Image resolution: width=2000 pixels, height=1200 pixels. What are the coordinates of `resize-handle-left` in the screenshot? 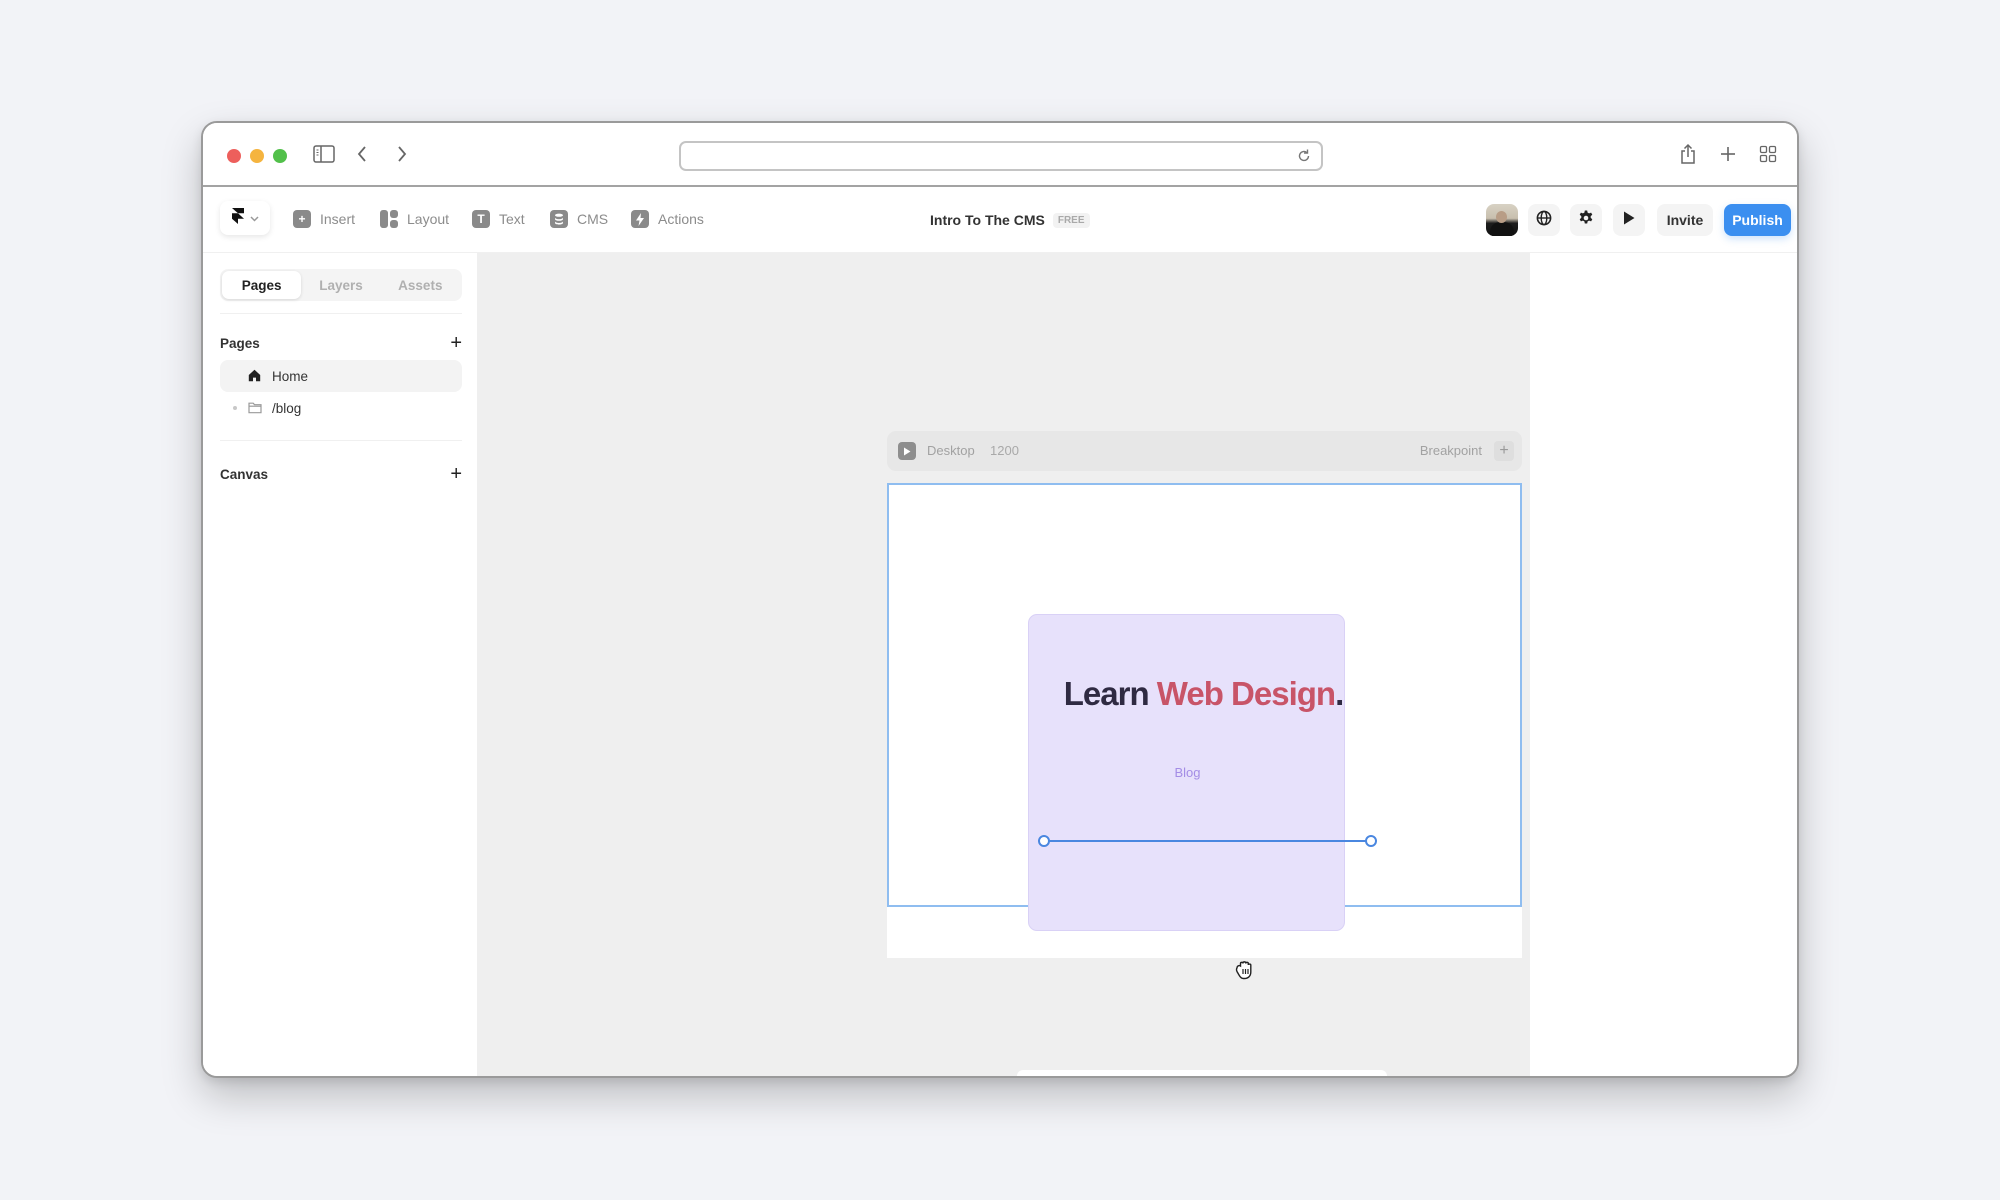 It's located at (1044, 841).